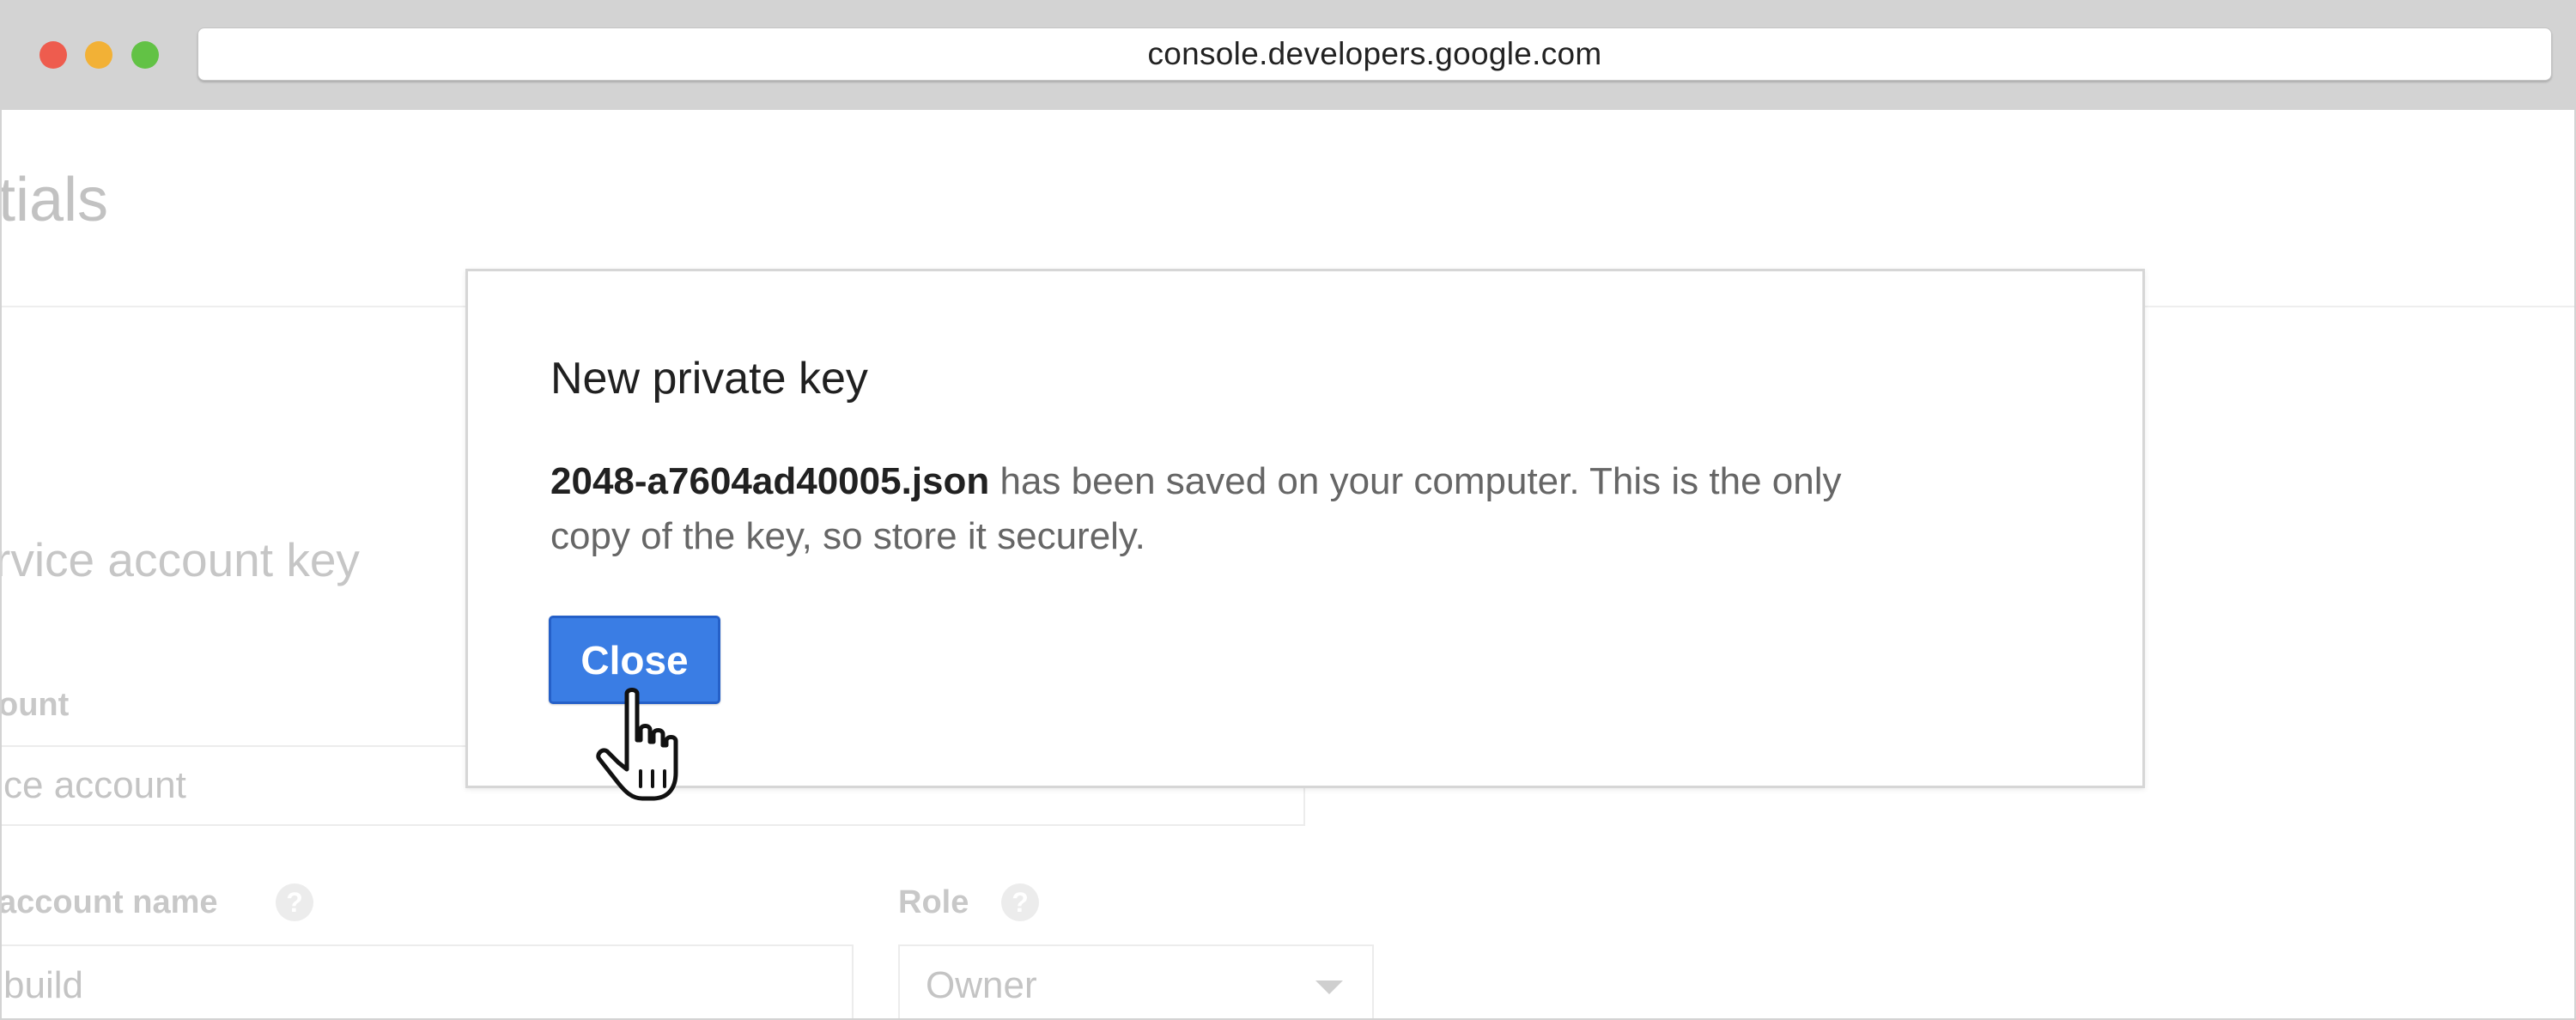  I want to click on account-name-value: build, so click(43, 985).